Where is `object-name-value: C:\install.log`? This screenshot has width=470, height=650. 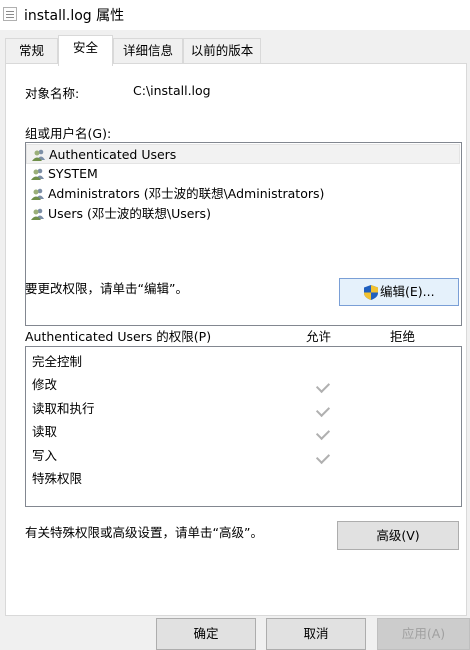 object-name-value: C:\install.log is located at coordinates (172, 90).